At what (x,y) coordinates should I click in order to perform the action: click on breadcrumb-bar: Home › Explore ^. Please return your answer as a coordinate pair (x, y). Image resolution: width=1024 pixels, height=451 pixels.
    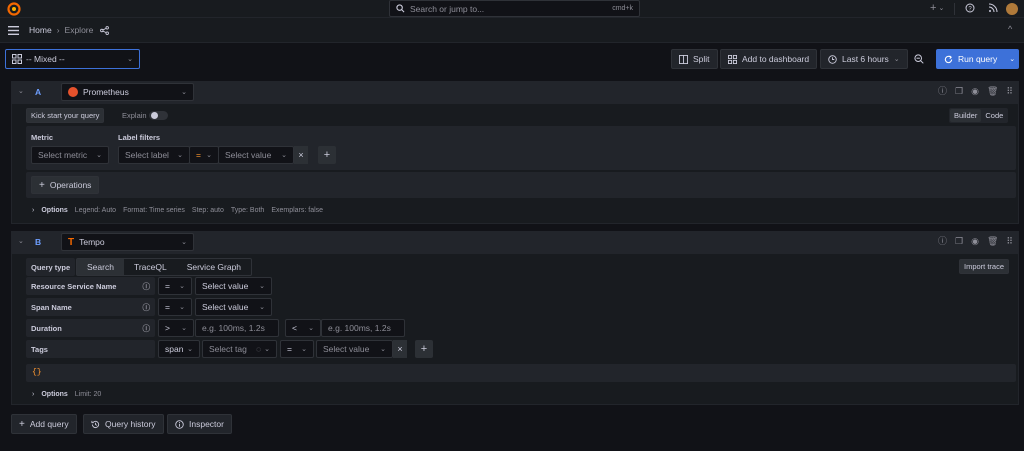
    Looking at the image, I should click on (512, 30).